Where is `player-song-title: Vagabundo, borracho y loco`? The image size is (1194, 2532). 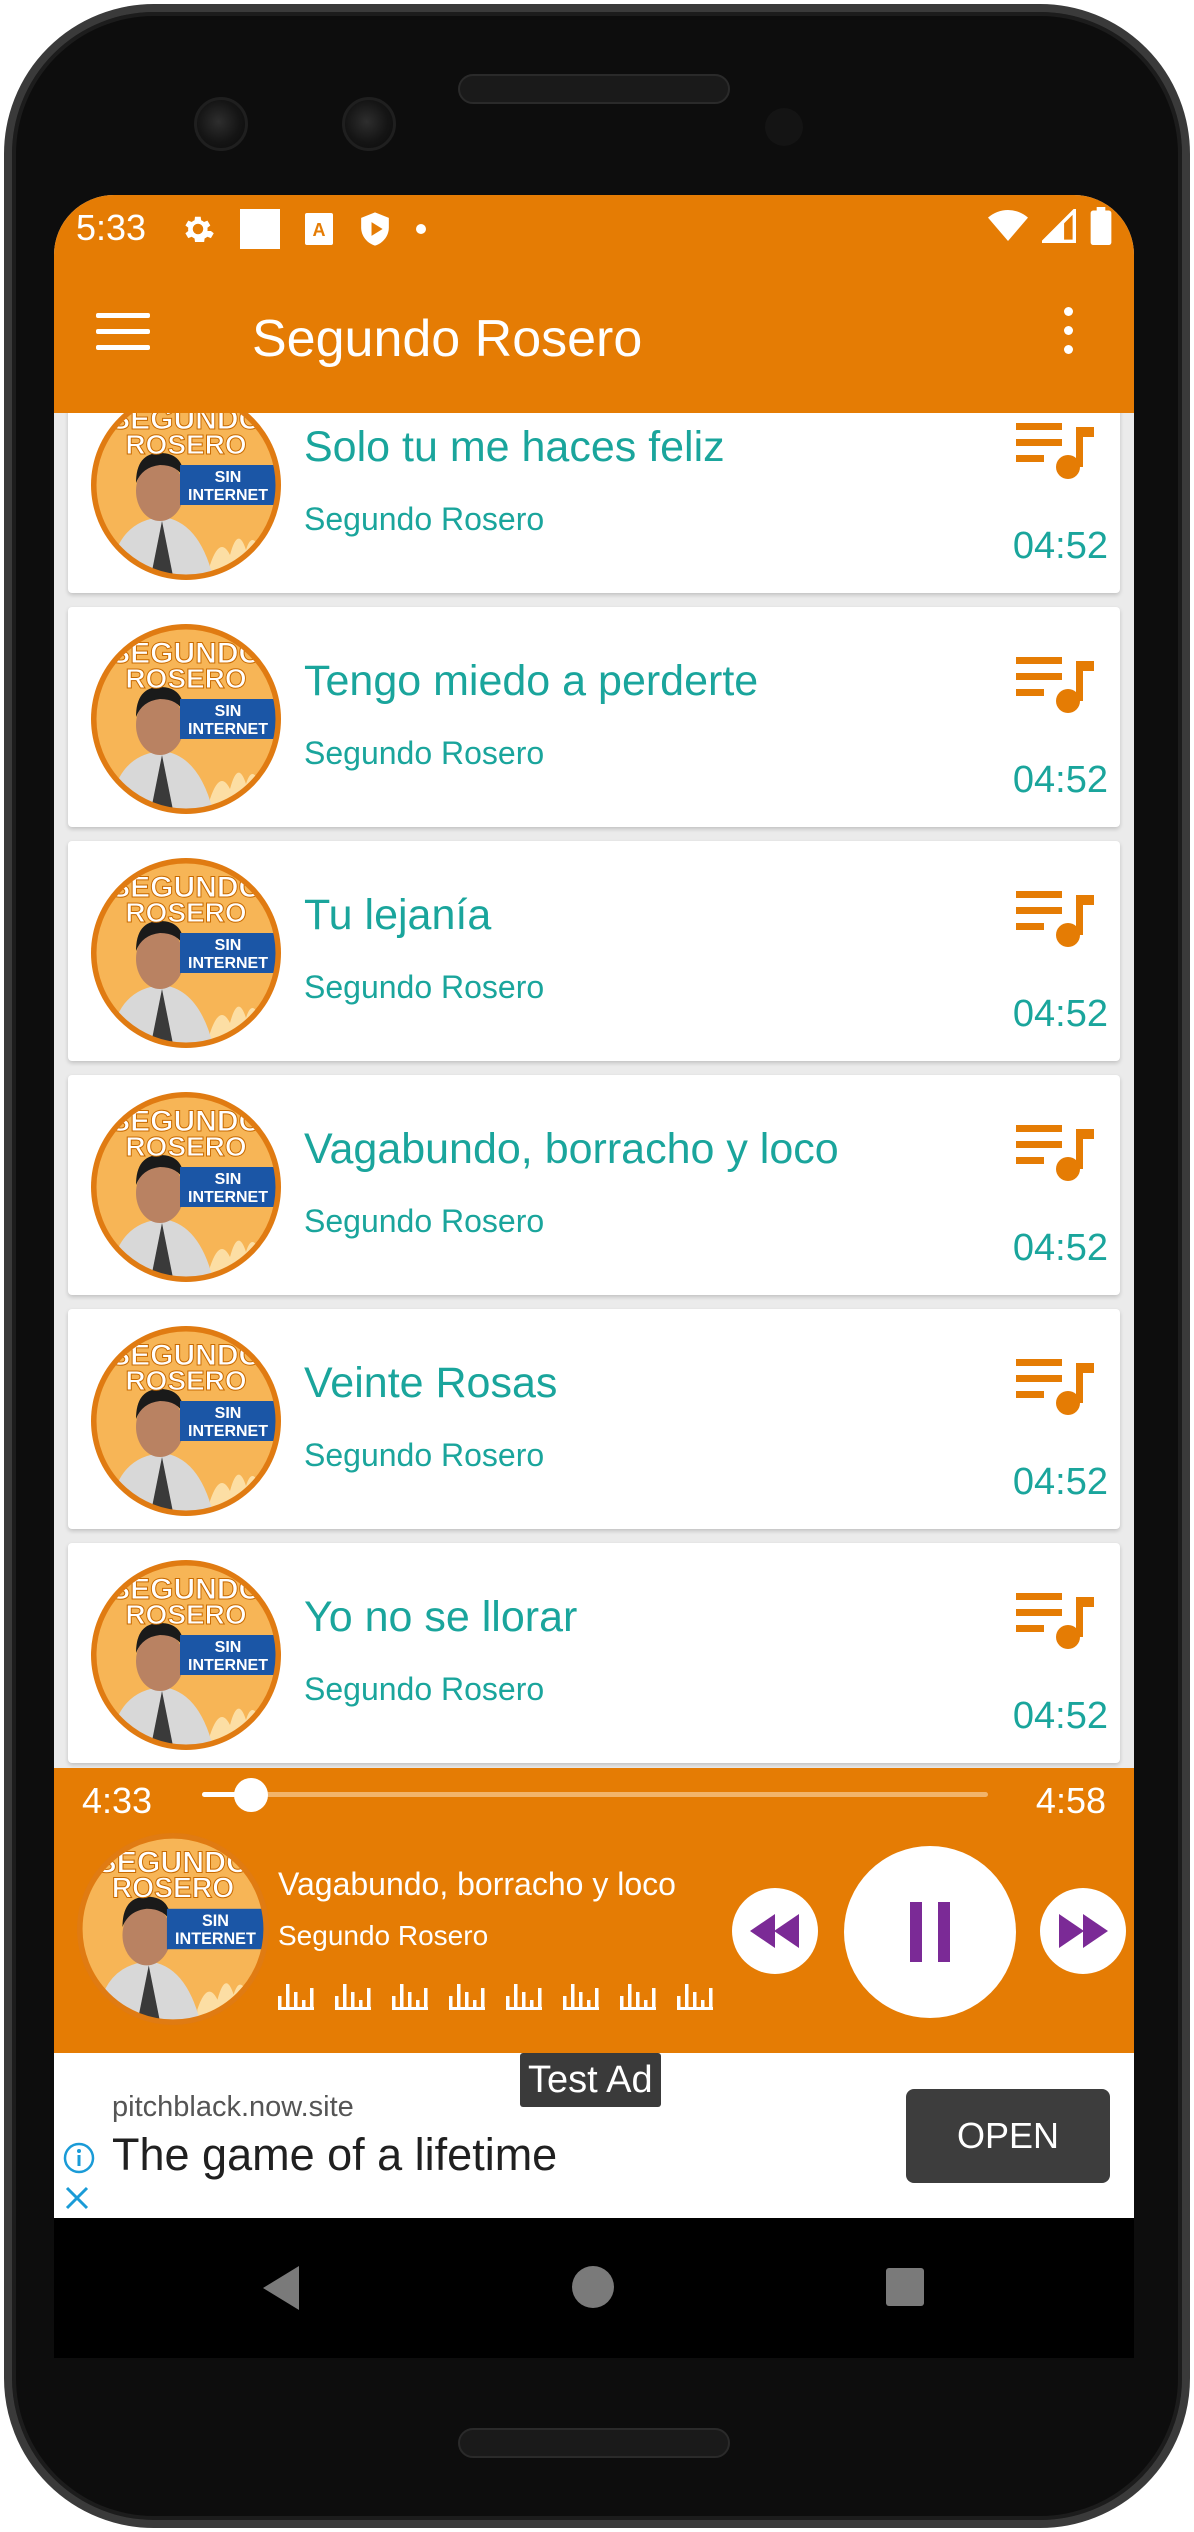
player-song-title: Vagabundo, borracho y loco is located at coordinates (477, 1884).